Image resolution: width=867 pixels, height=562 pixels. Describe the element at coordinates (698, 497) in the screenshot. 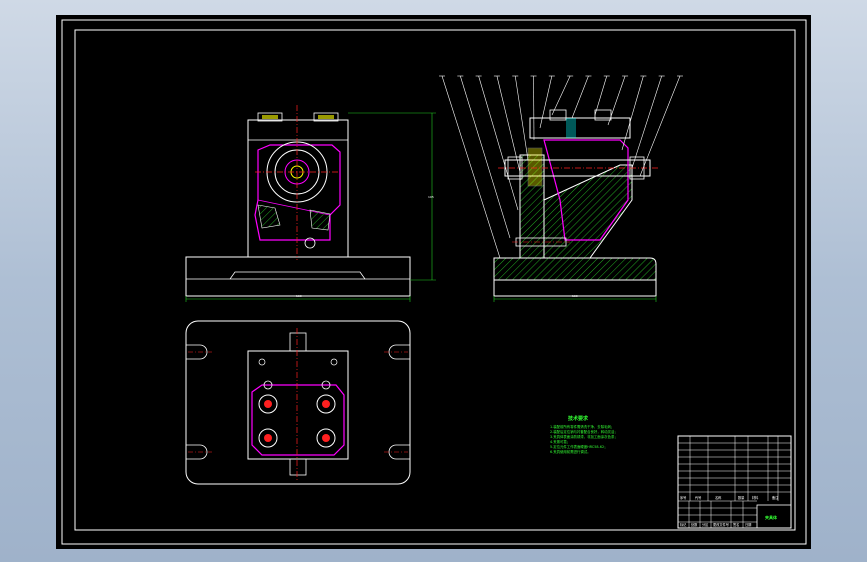

I see `tb-label-2: 代号` at that location.